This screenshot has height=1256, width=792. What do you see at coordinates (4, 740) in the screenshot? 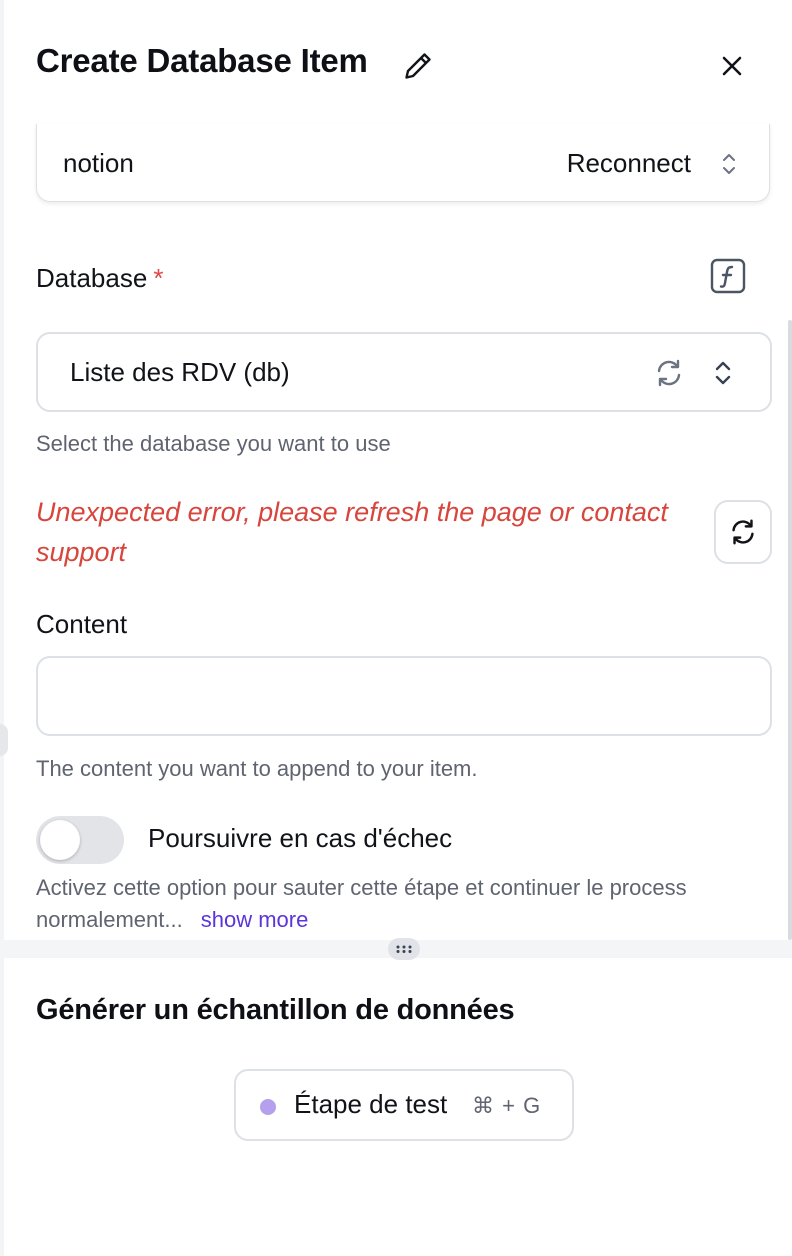
I see `panel-collapse-handle` at bounding box center [4, 740].